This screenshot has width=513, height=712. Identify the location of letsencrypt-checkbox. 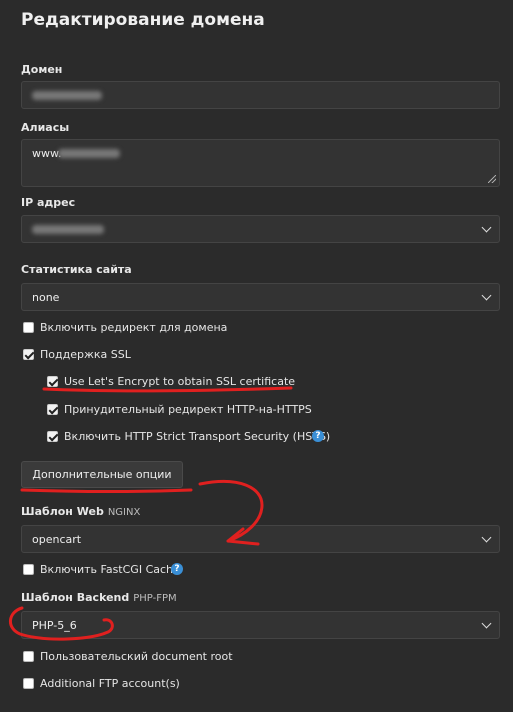
(52, 381).